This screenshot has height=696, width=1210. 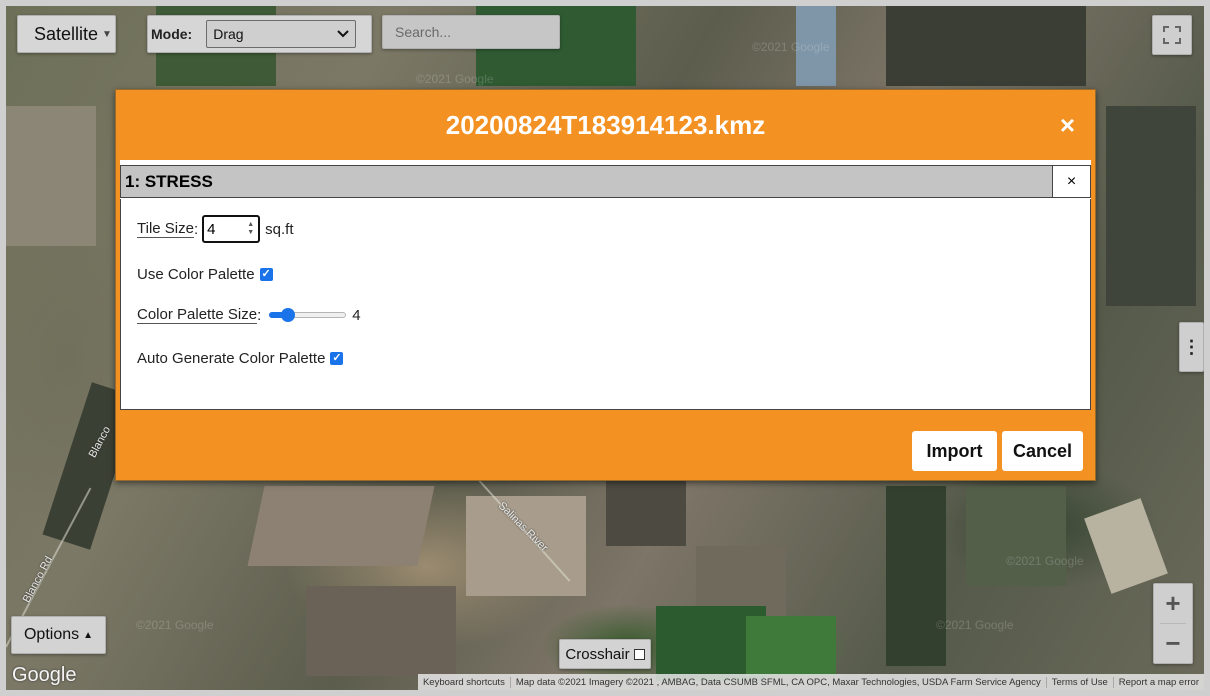 I want to click on mode-label: Mode:, so click(x=172, y=34).